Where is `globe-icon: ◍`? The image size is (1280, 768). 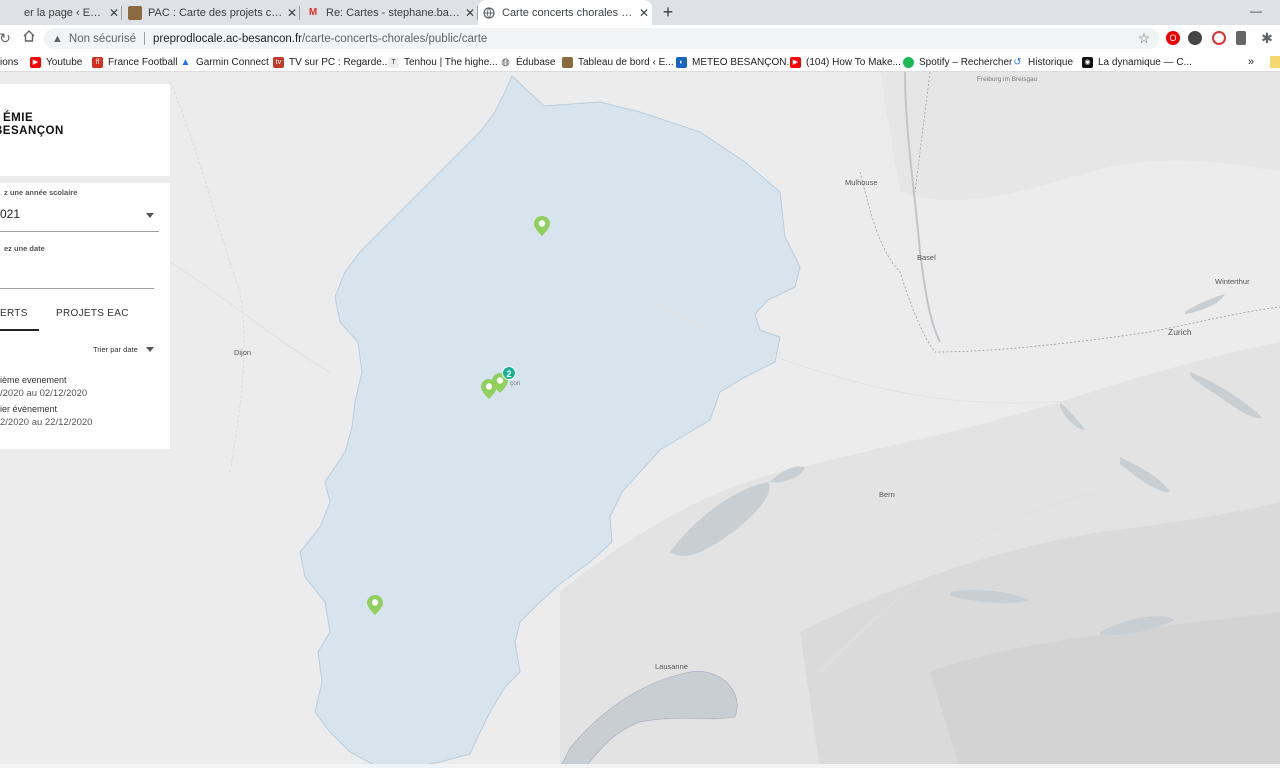
globe-icon: ◍ is located at coordinates (505, 62).